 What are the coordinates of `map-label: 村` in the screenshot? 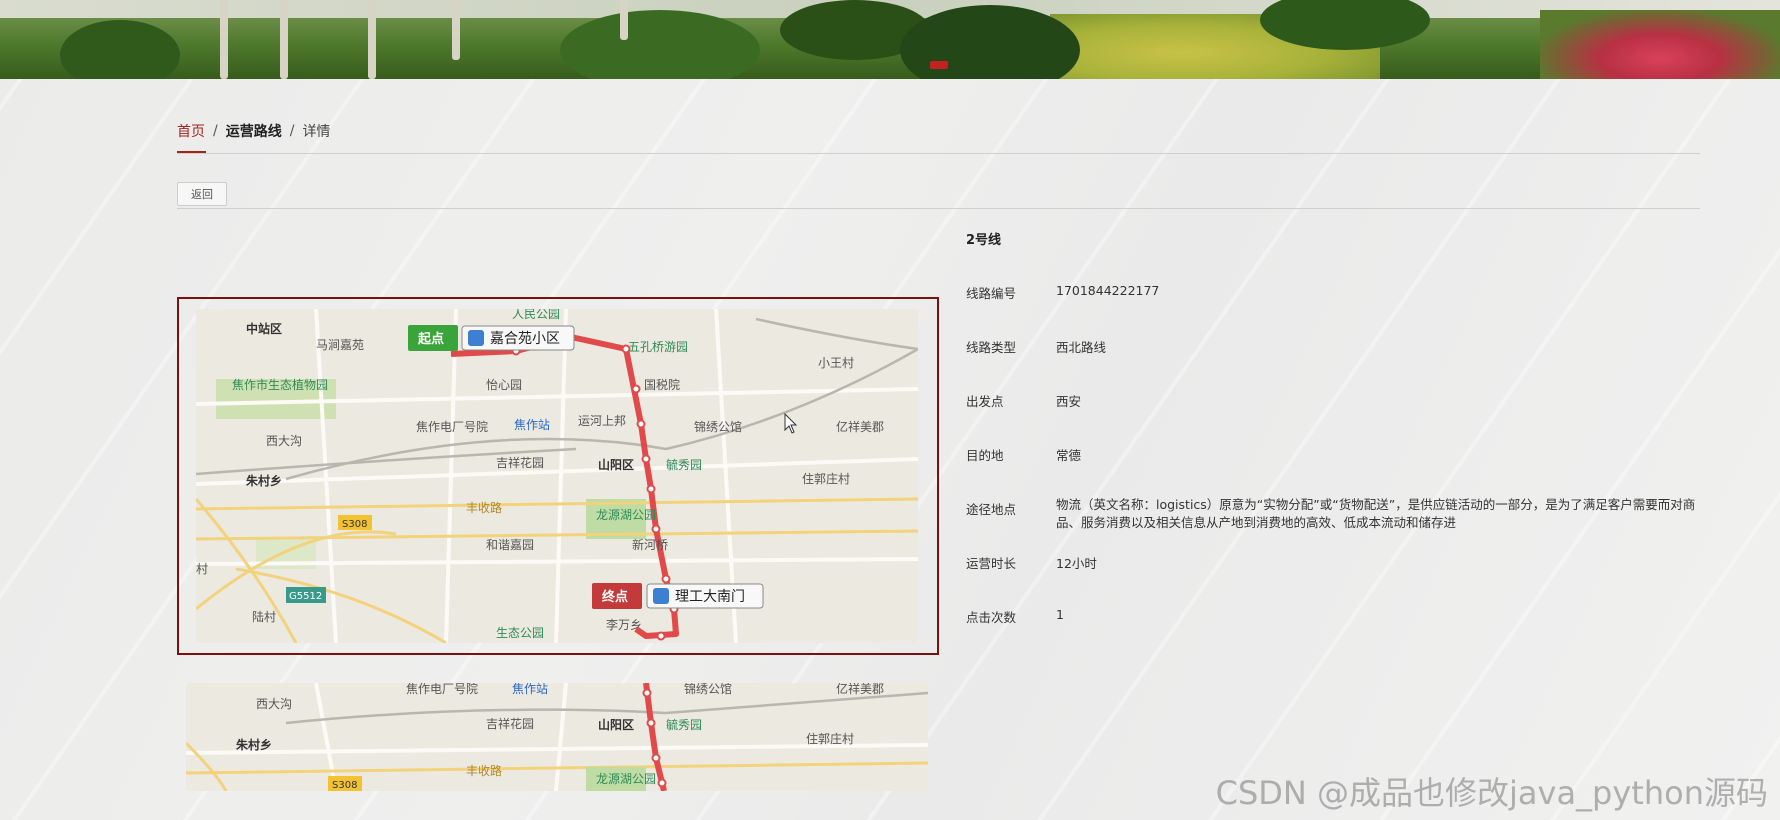 It's located at (202, 569).